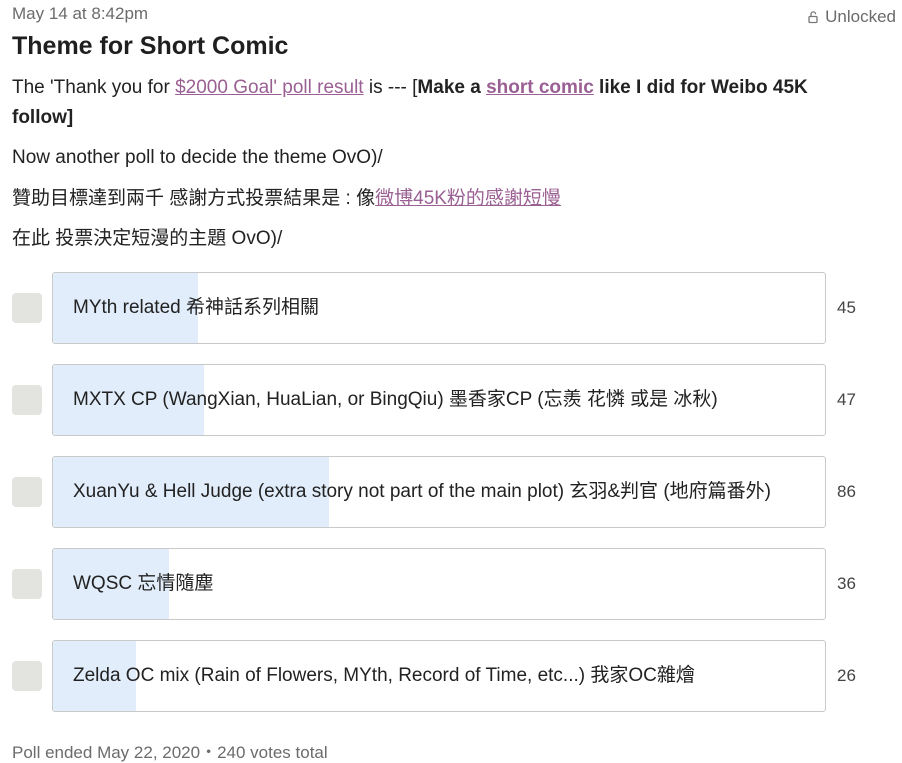  Describe the element at coordinates (439, 308) in the screenshot. I see `poll-option-bar: MYth related 希神話系列相關` at that location.